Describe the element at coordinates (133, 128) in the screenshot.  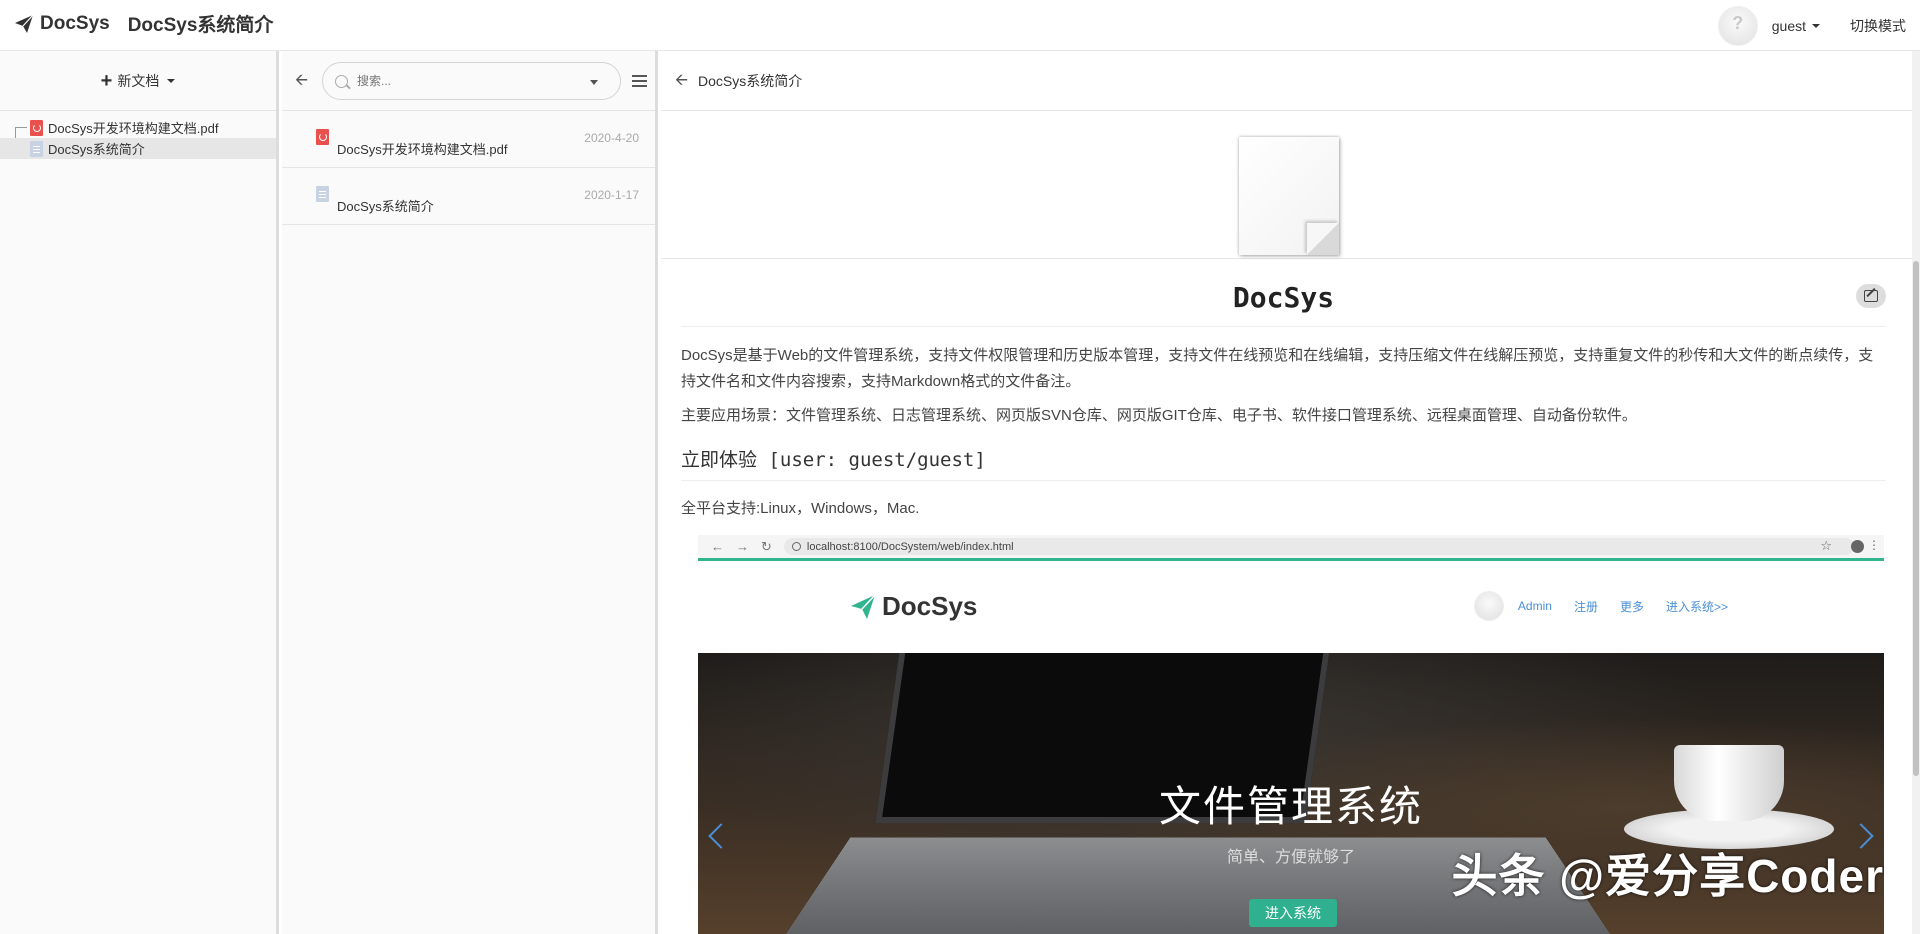
I see `tree-item-label: DocSys开发环境构建文档.pdf` at that location.